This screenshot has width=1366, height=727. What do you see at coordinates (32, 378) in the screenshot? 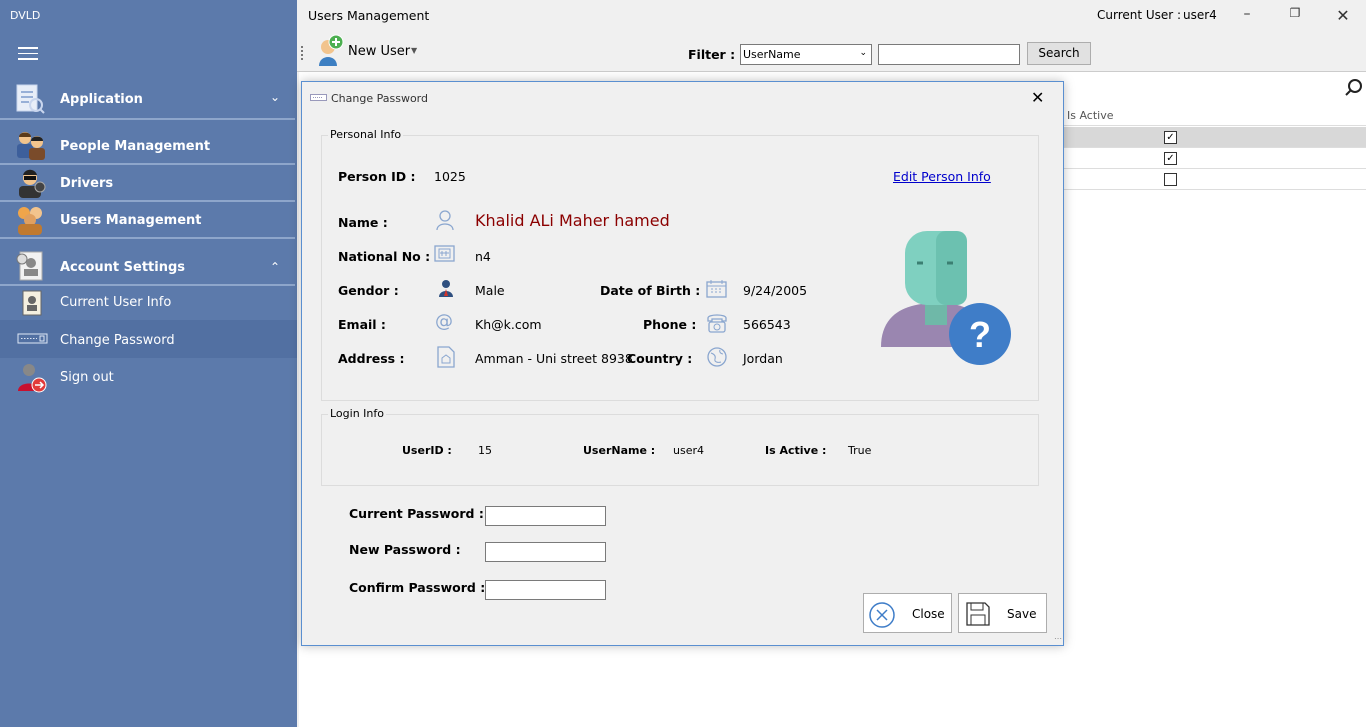
I see `sign-out-icon` at bounding box center [32, 378].